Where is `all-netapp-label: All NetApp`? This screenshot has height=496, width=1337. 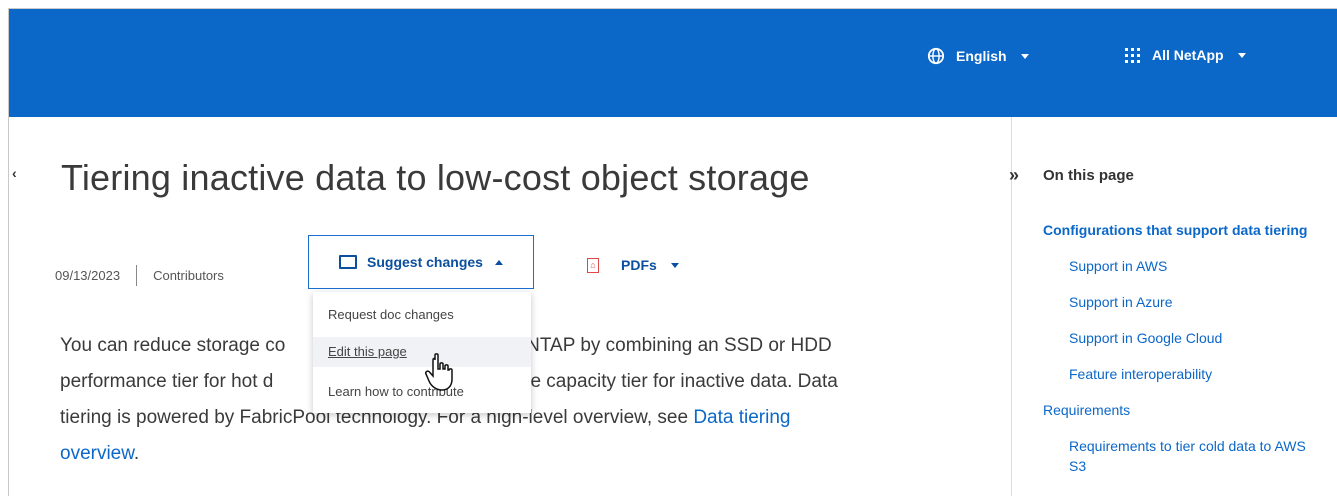 all-netapp-label: All NetApp is located at coordinates (1188, 55).